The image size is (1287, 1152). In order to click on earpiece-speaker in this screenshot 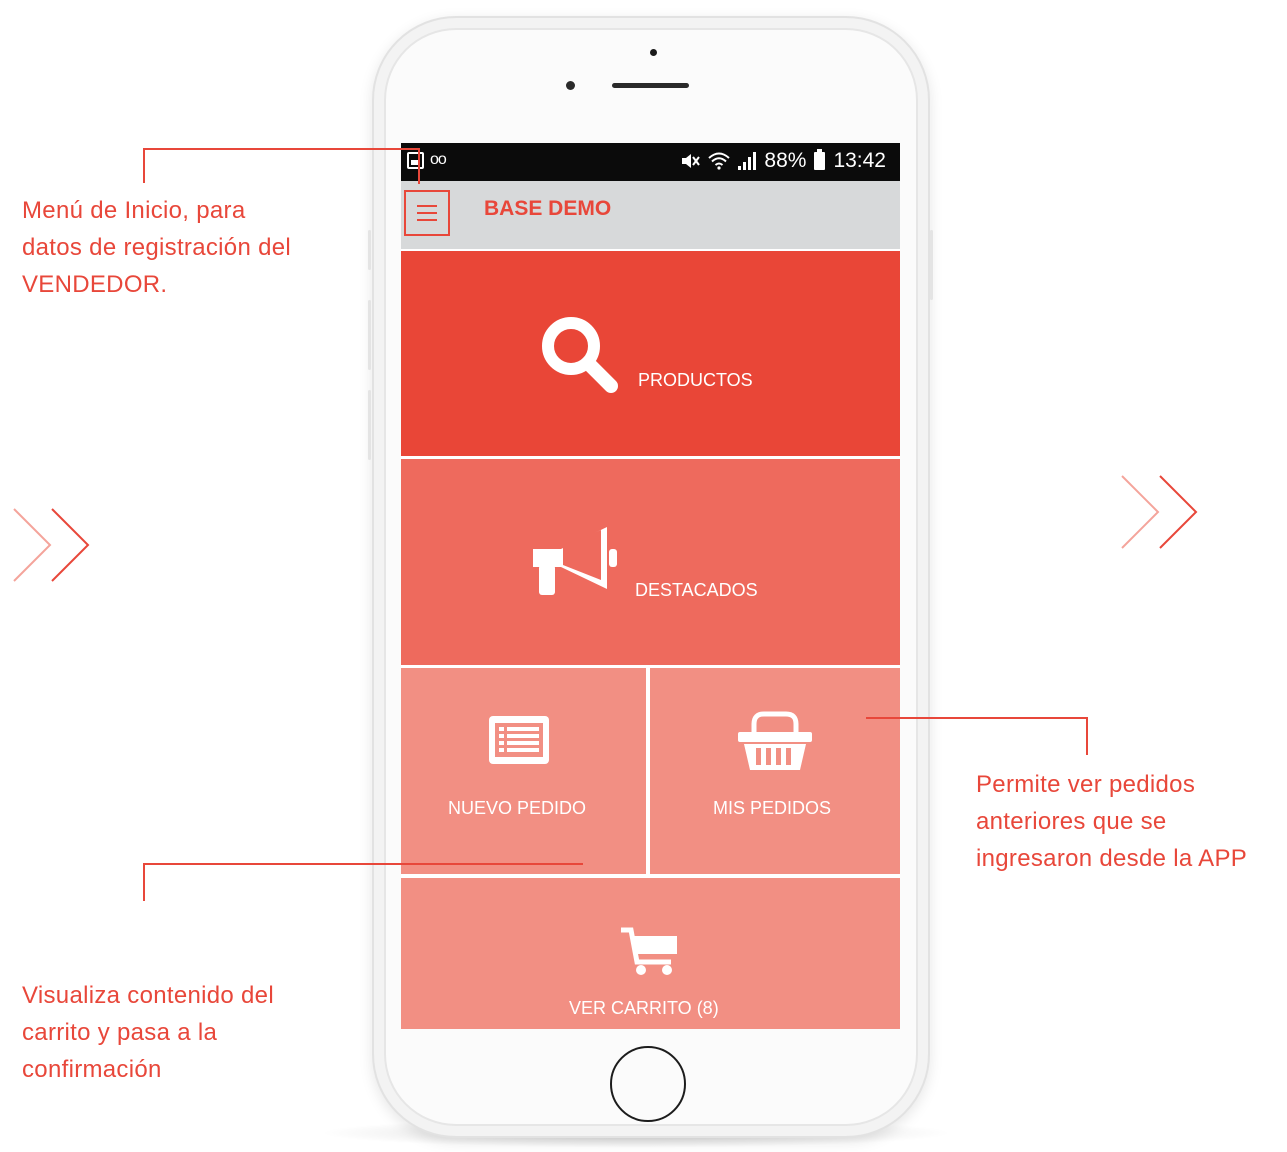, I will do `click(650, 85)`.